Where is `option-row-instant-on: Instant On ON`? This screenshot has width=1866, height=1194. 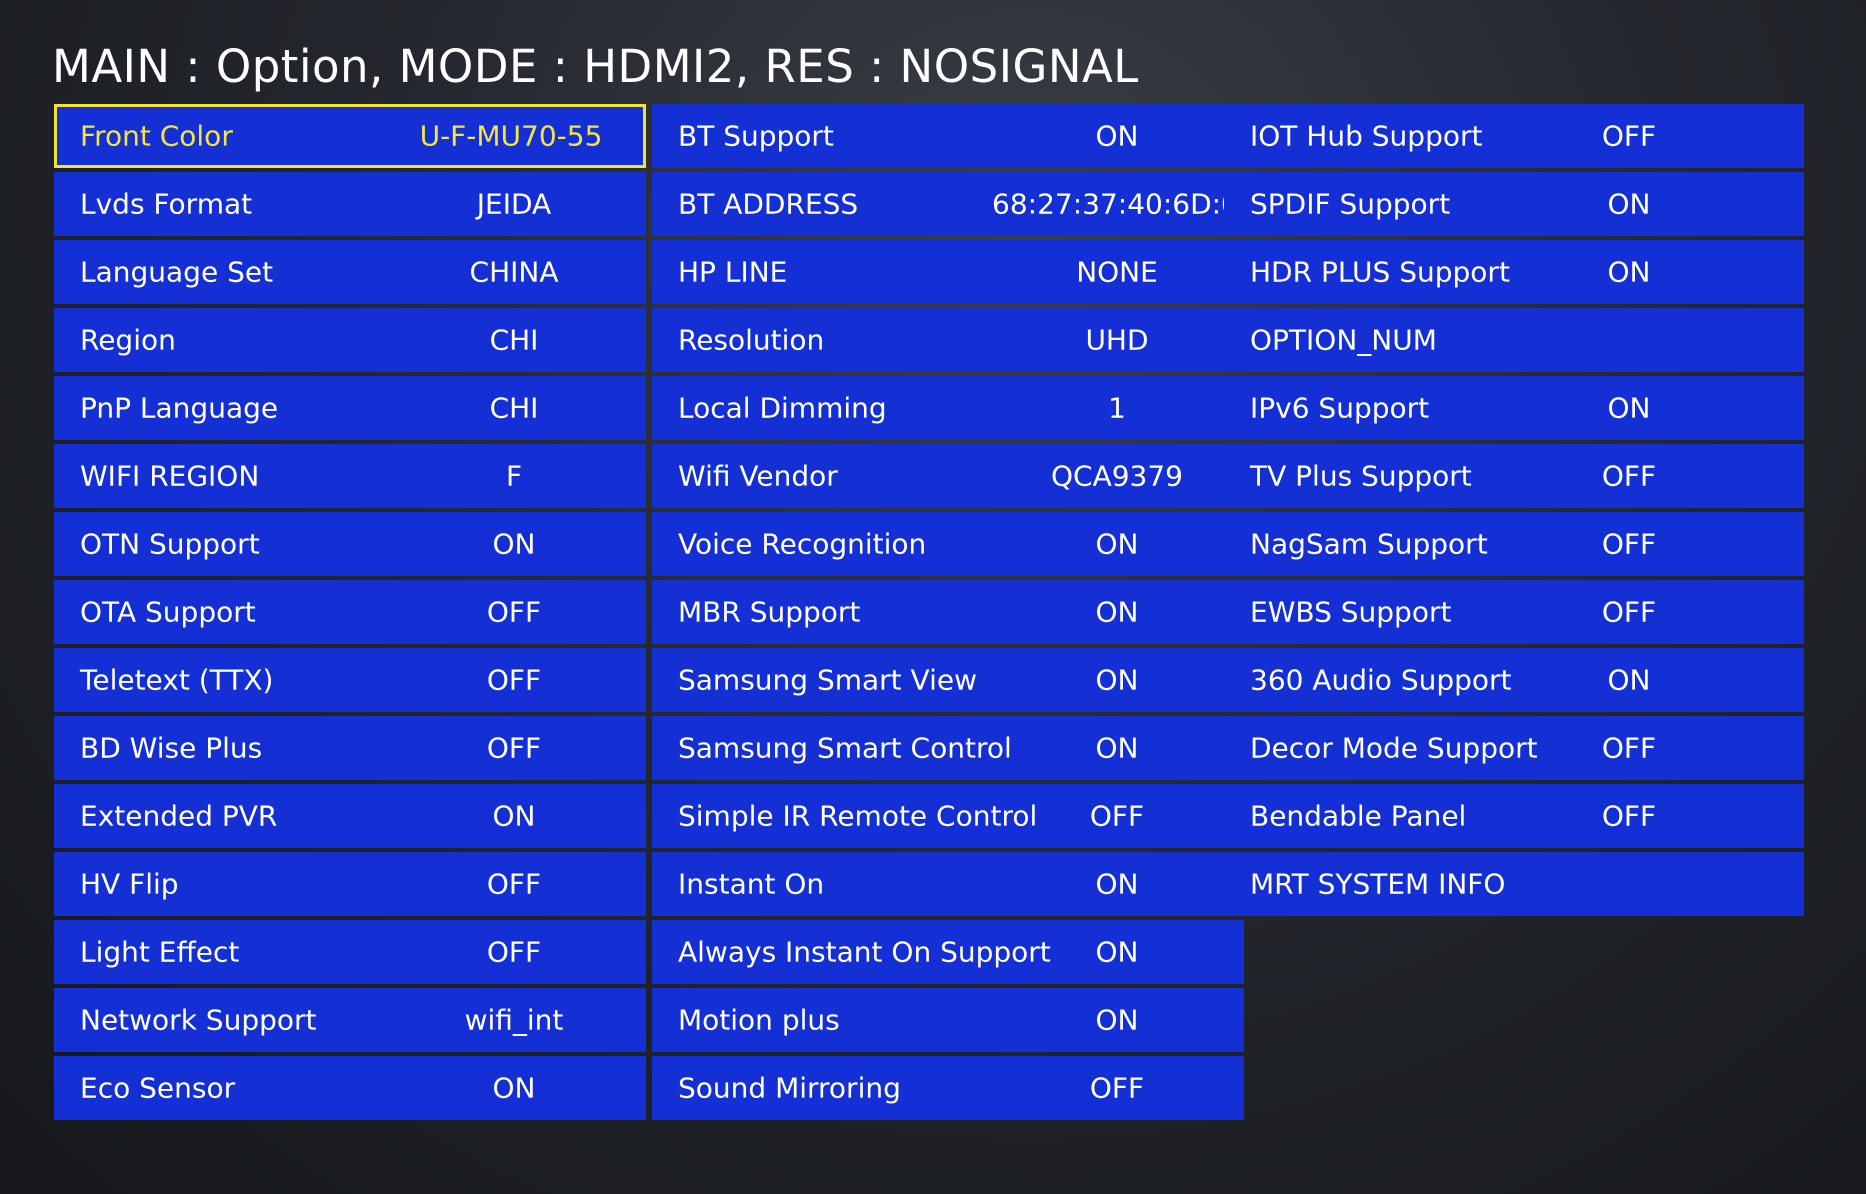
option-row-instant-on: Instant On ON is located at coordinates (948, 884).